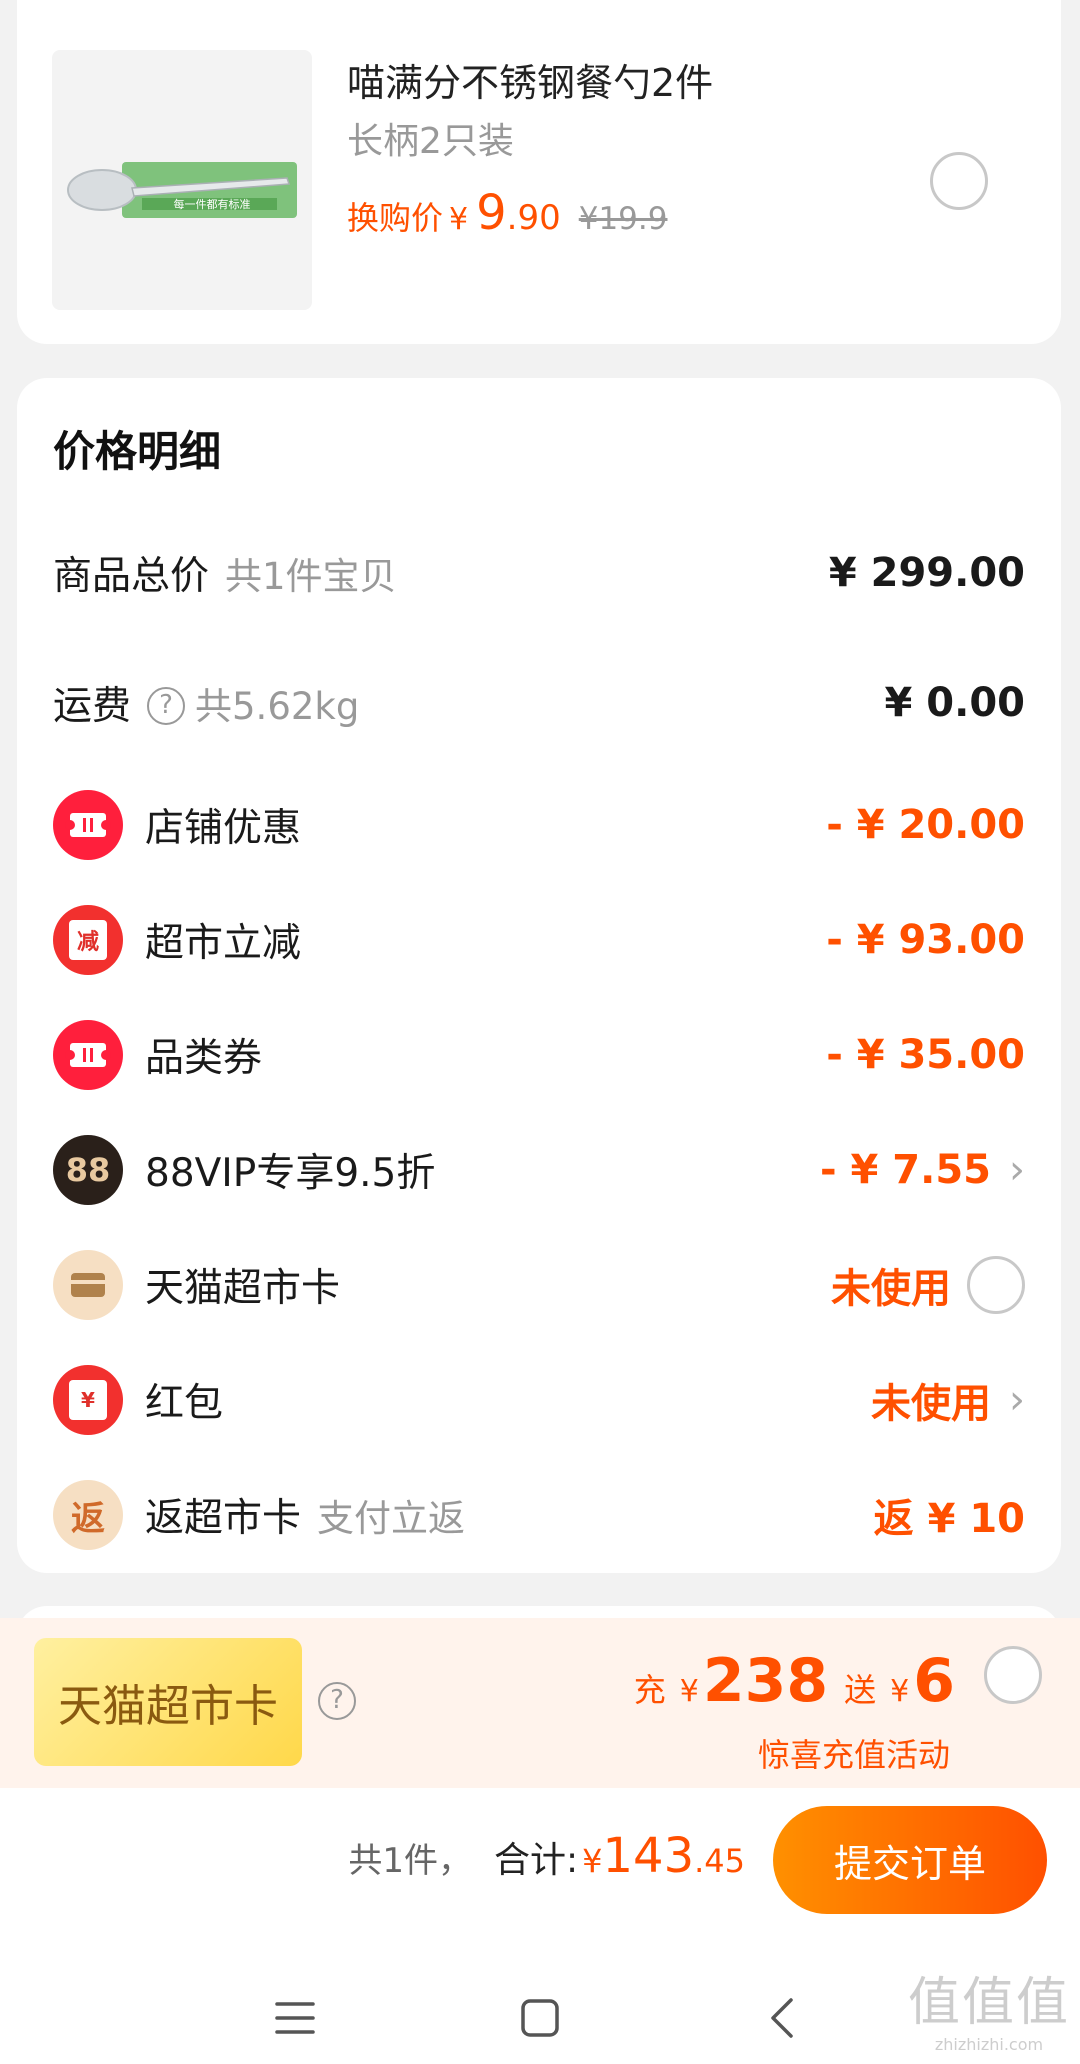 The width and height of the screenshot is (1080, 2064). Describe the element at coordinates (295, 2018) in the screenshot. I see `menu-icon` at that location.